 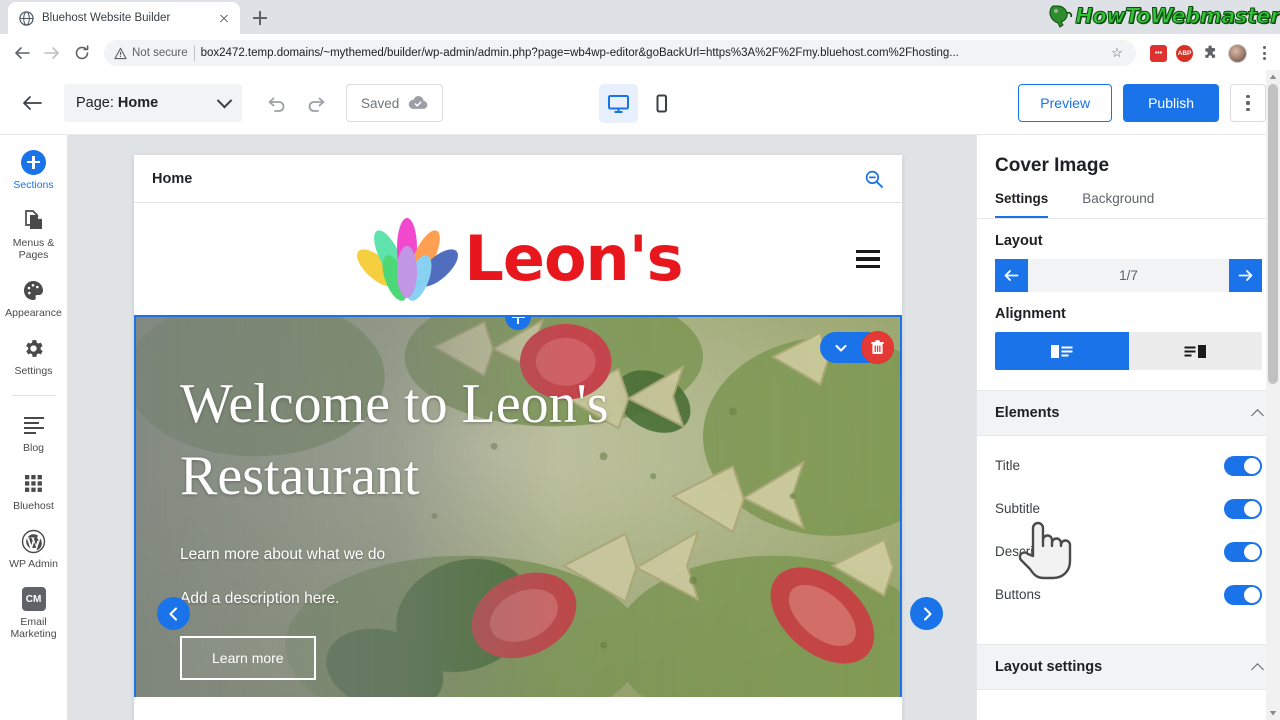 What do you see at coordinates (33, 599) in the screenshot?
I see `cm-badge-icon: CM` at bounding box center [33, 599].